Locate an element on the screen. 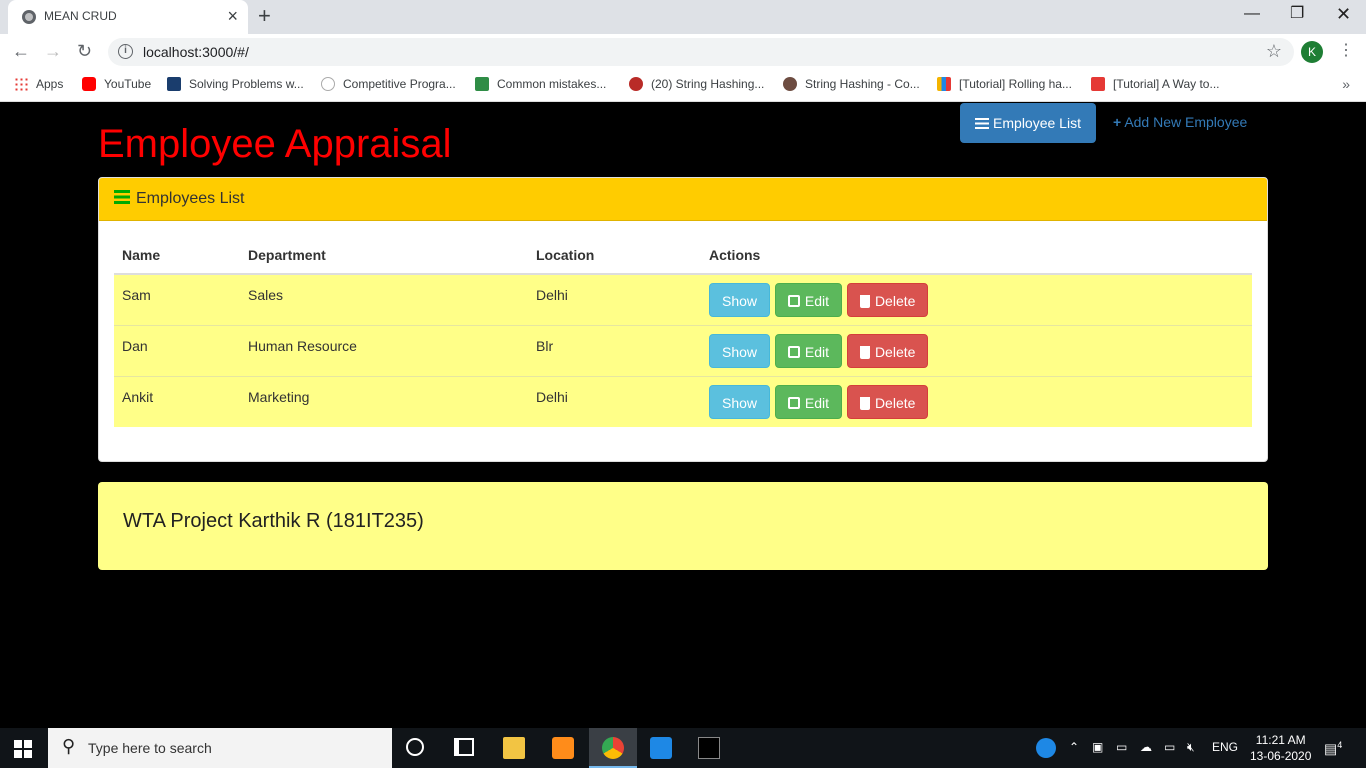  globe-icon is located at coordinates (29, 17).